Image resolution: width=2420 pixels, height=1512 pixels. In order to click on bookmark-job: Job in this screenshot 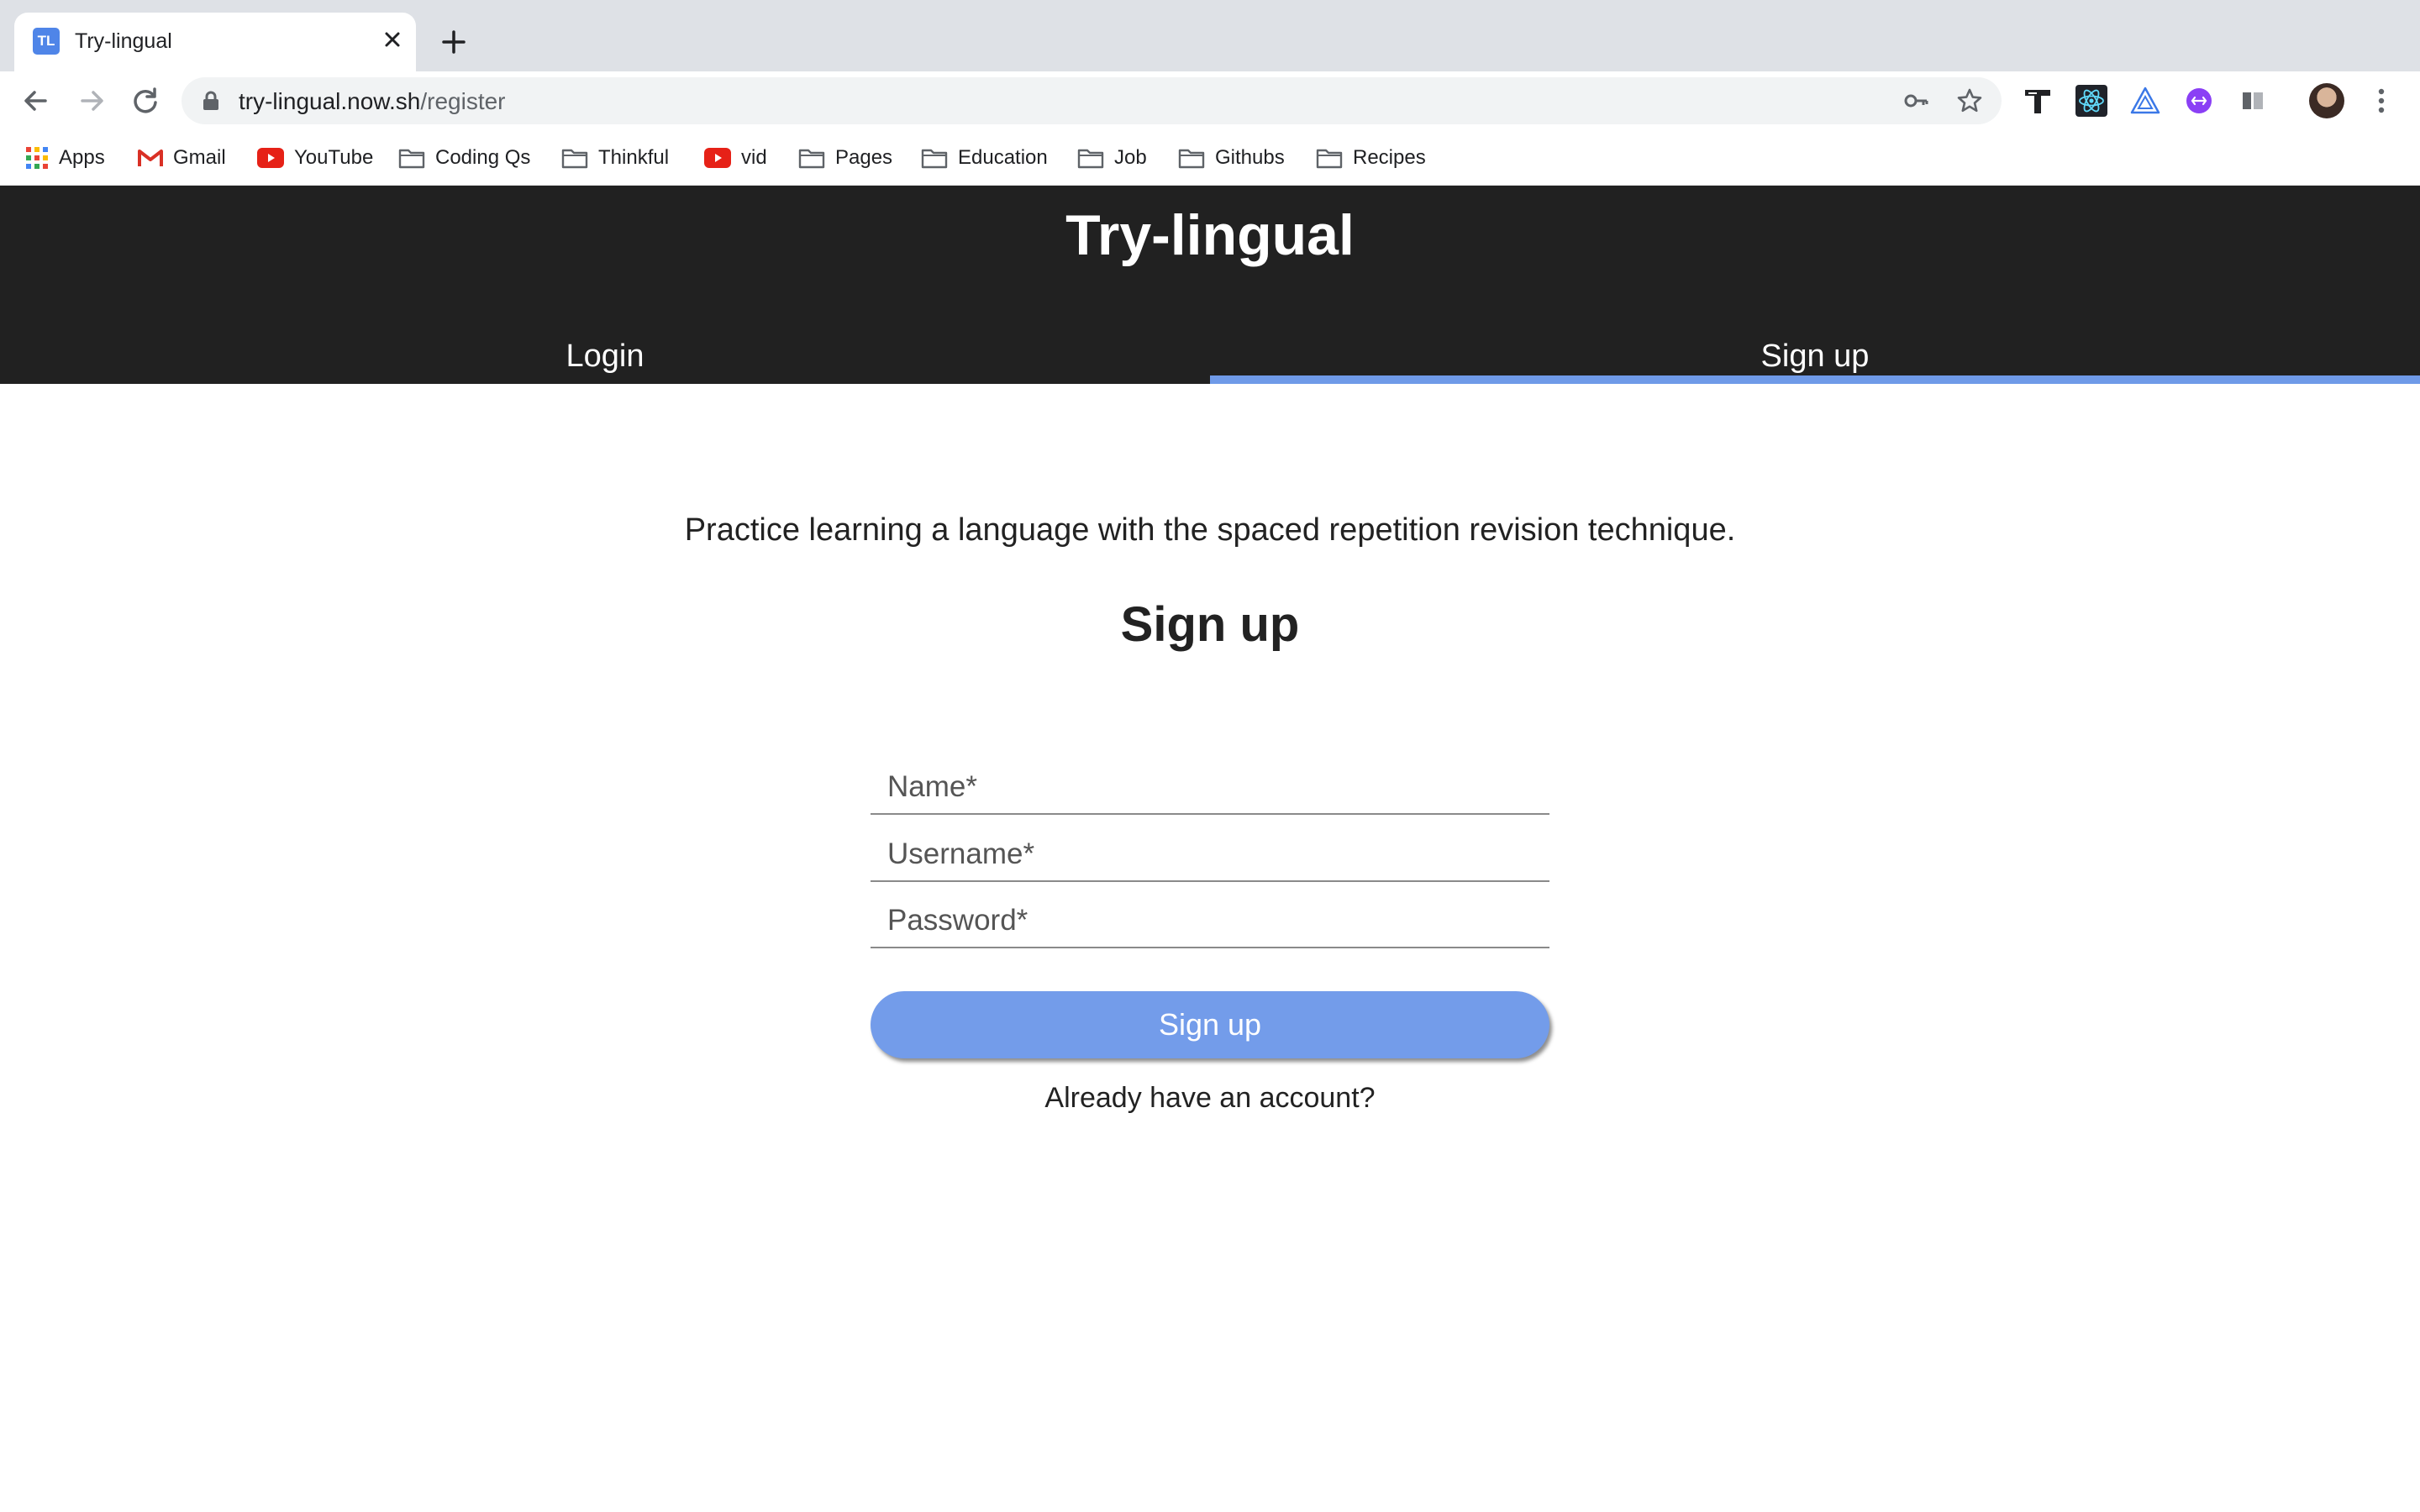, I will do `click(1112, 158)`.